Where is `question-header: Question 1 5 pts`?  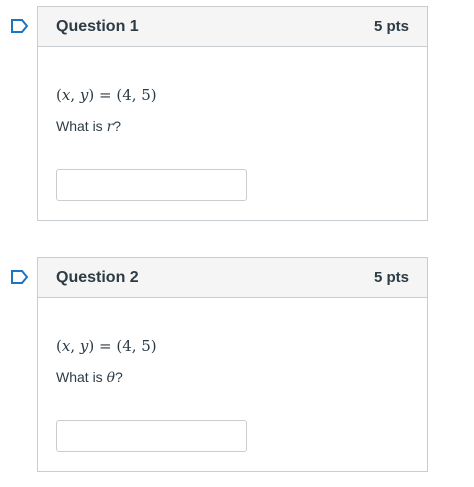 question-header: Question 1 5 pts is located at coordinates (232, 27).